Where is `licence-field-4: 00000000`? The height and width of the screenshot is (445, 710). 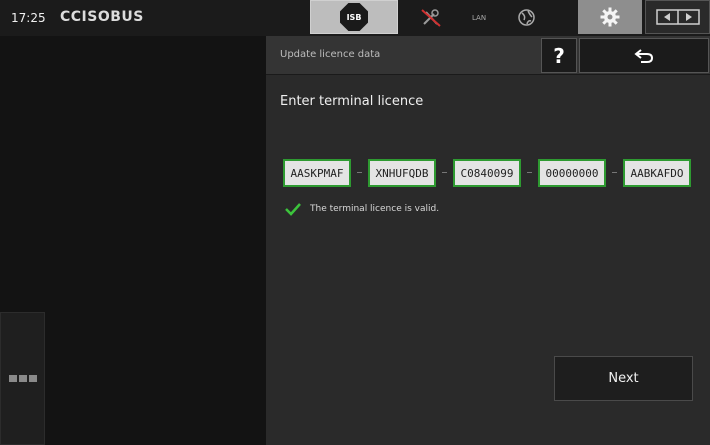 licence-field-4: 00000000 is located at coordinates (572, 173).